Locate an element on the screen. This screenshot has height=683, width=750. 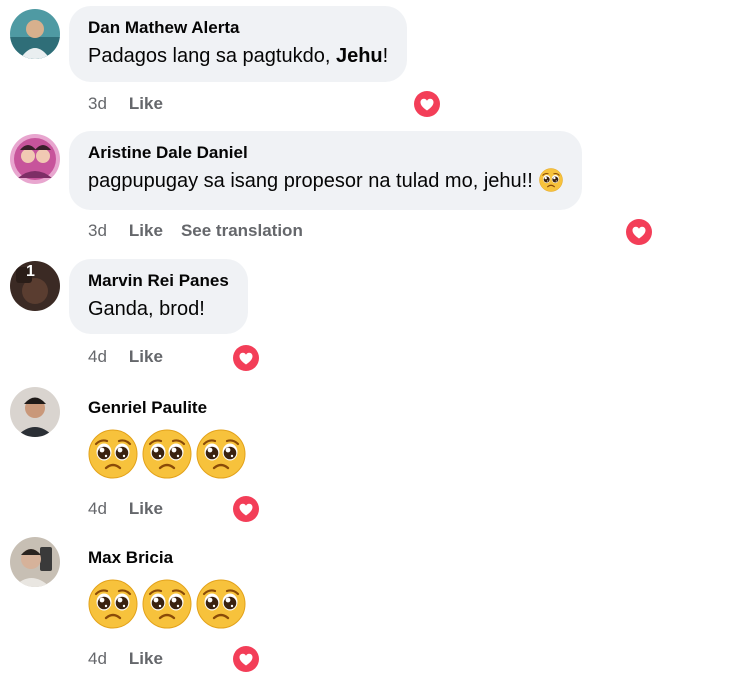
comment-bubble: Marvin Rei Panes Ganda, brod! is located at coordinates (158, 296).